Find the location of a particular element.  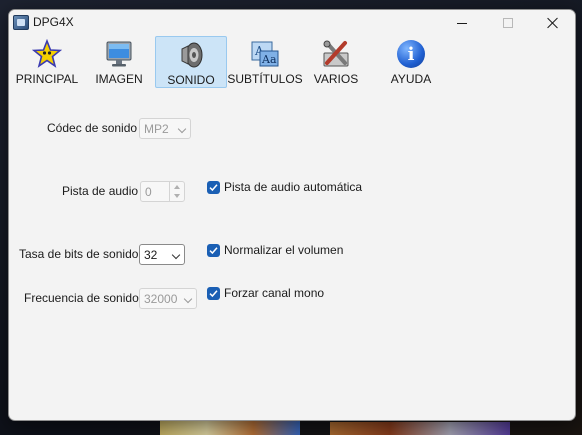

bitrate-select: 32 is located at coordinates (162, 254).